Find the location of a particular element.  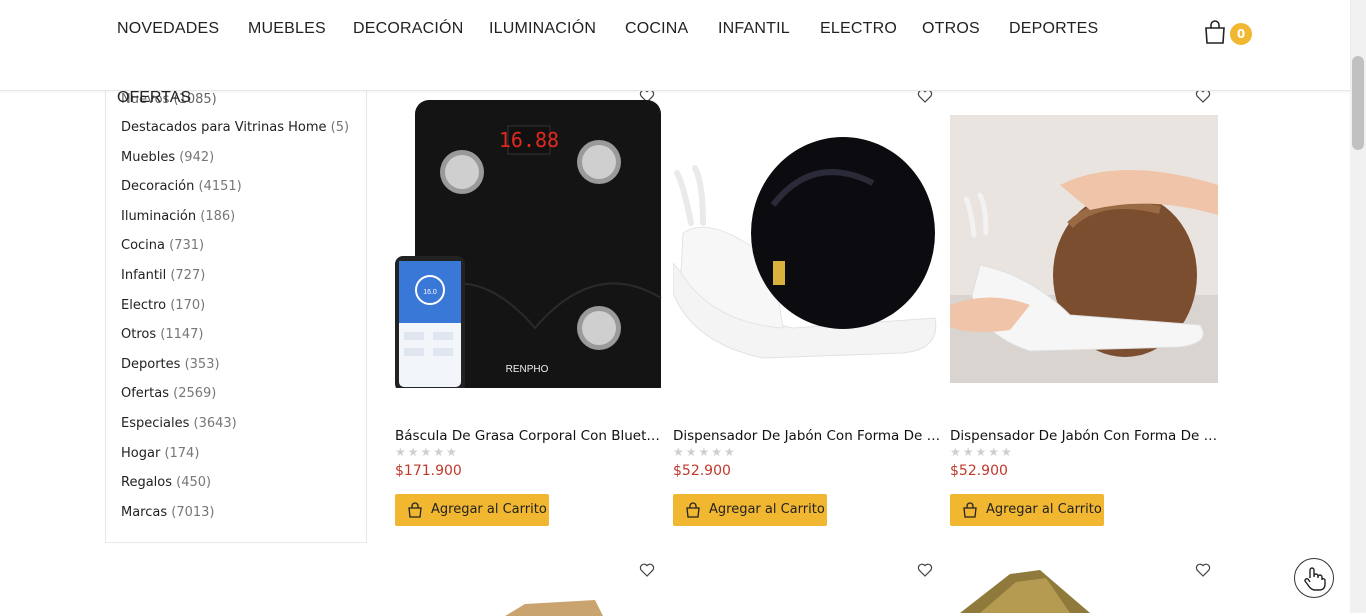

nav-item-iluminacion: ILUMINACIÓN is located at coordinates (542, 29).